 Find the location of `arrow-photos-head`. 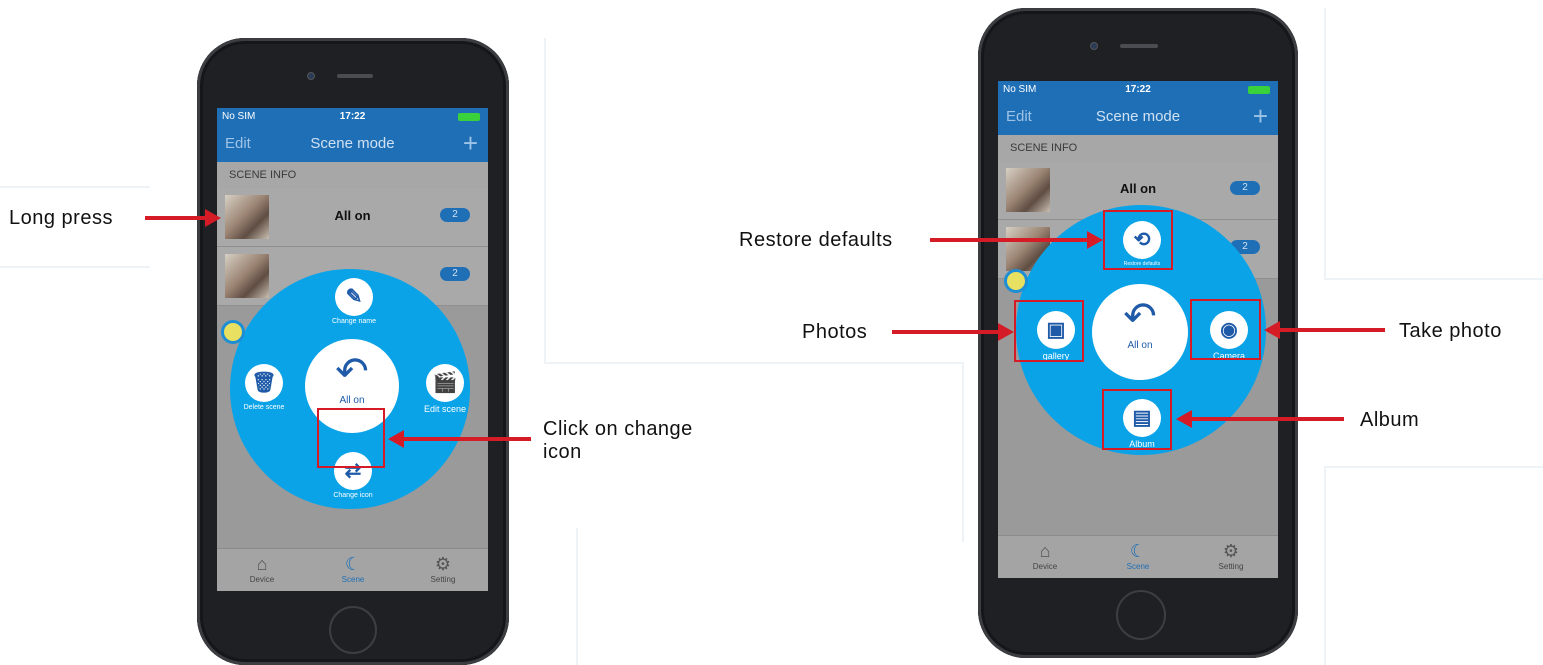

arrow-photos-head is located at coordinates (1006, 332).